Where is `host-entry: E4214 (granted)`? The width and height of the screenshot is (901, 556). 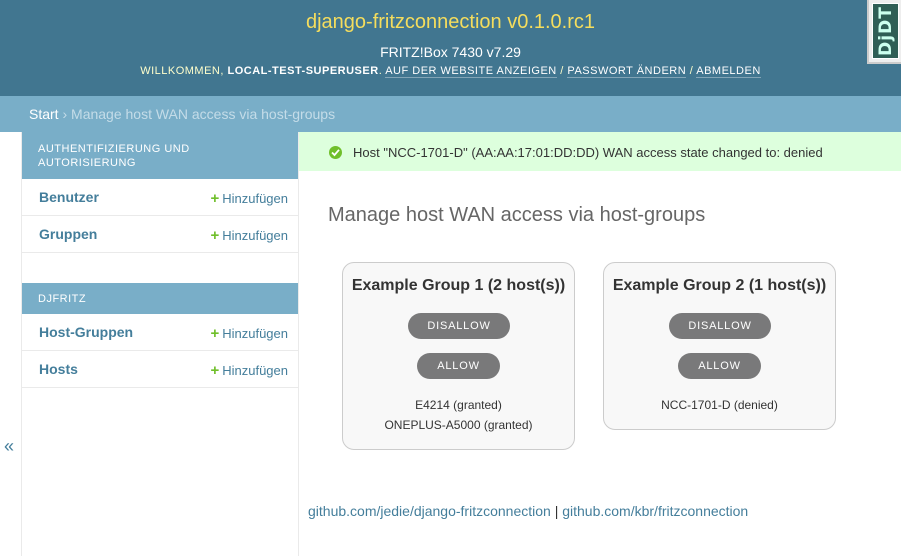 host-entry: E4214 (granted) is located at coordinates (458, 405).